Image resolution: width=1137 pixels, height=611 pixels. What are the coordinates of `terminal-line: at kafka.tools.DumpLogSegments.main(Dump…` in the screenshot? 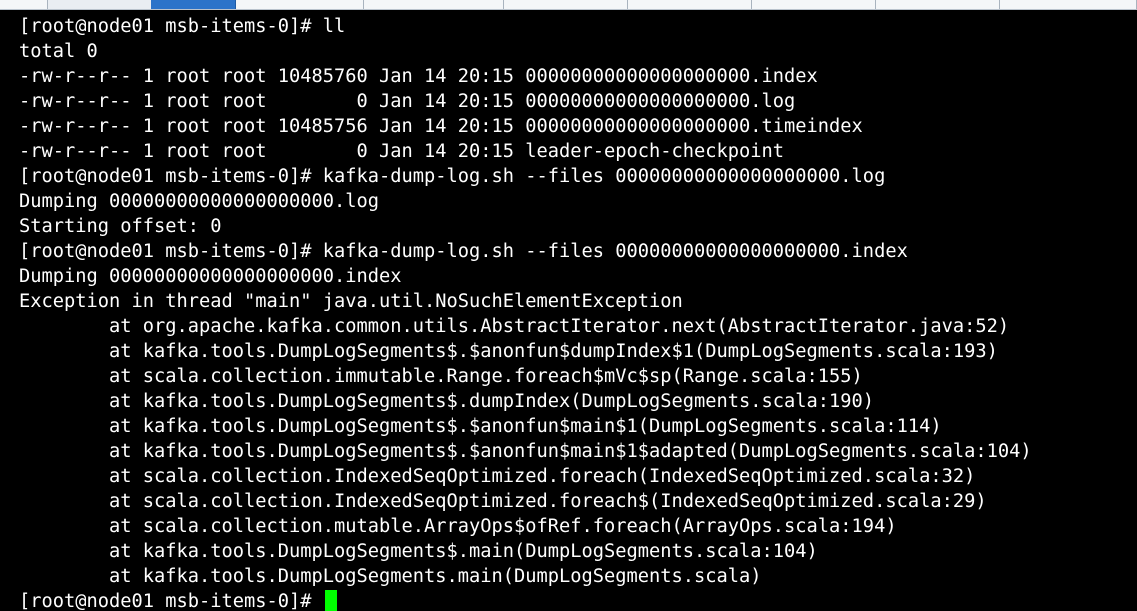 It's located at (390, 576).